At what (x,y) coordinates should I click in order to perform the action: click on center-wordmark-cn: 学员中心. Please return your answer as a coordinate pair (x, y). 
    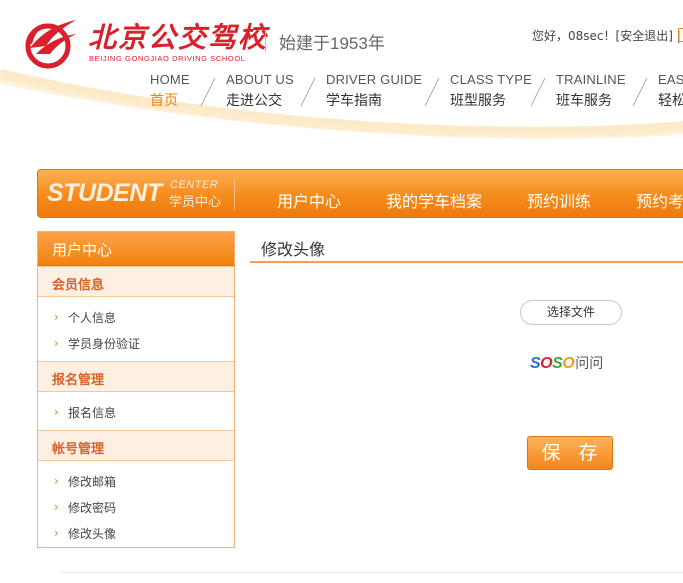
    Looking at the image, I should click on (195, 202).